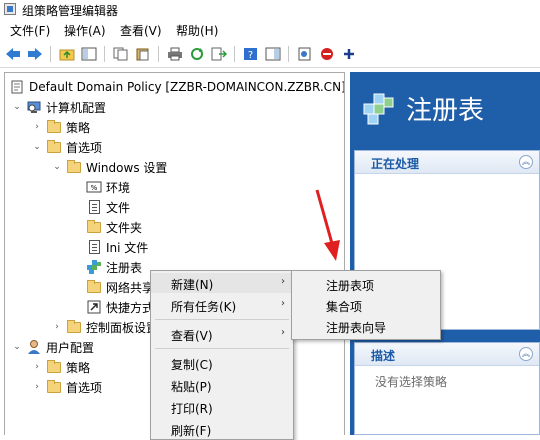  Describe the element at coordinates (30, 30) in the screenshot. I see `menu-file: 文件(F)` at that location.